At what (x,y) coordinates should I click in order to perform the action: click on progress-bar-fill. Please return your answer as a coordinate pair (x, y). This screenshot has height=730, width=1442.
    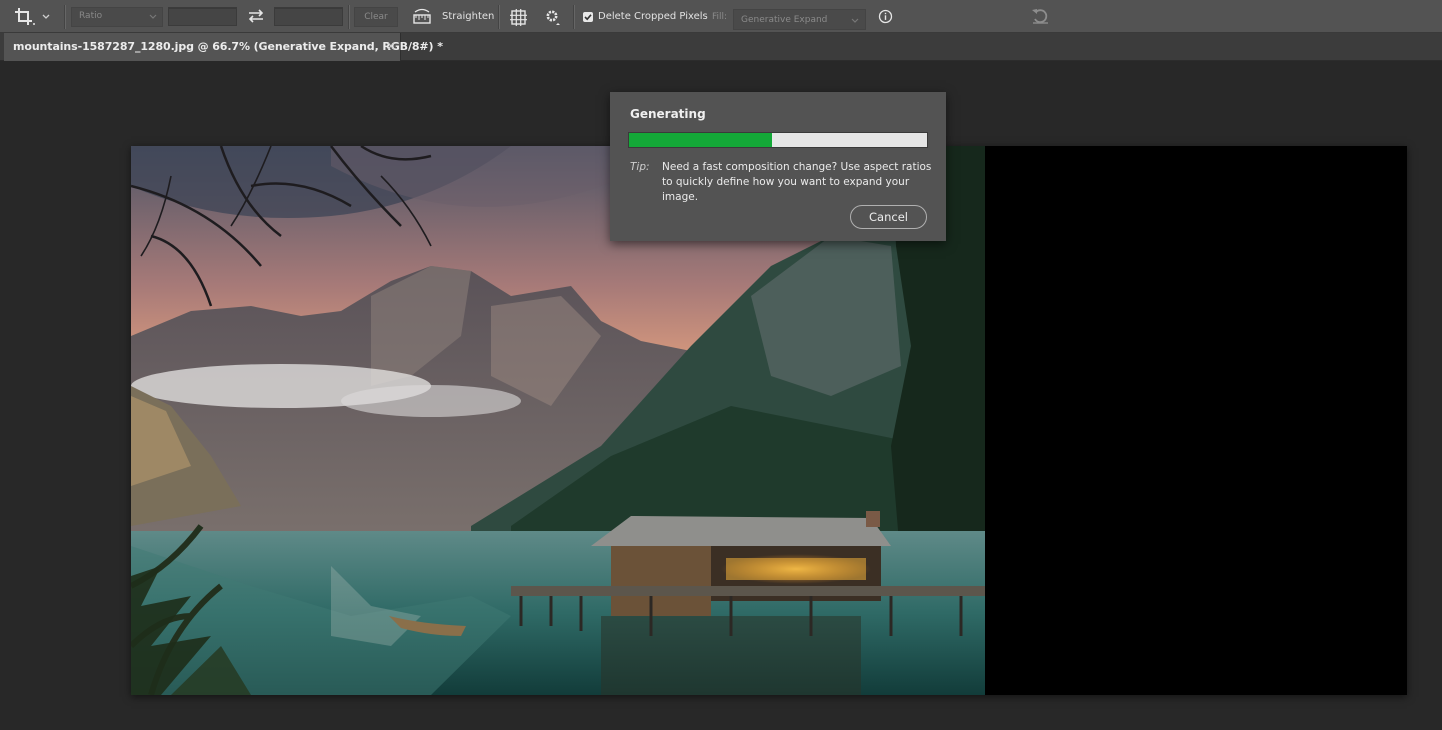
    Looking at the image, I should click on (701, 140).